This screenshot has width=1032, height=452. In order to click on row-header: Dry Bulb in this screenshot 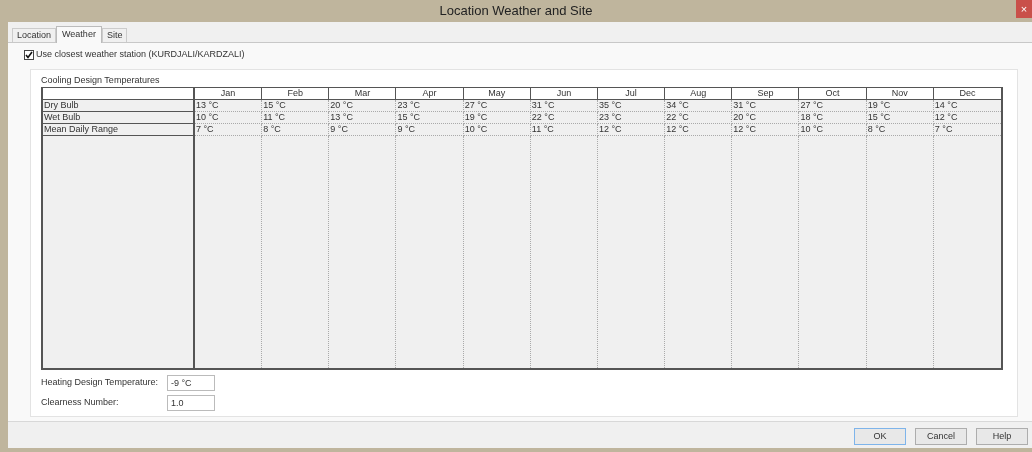, I will do `click(119, 106)`.